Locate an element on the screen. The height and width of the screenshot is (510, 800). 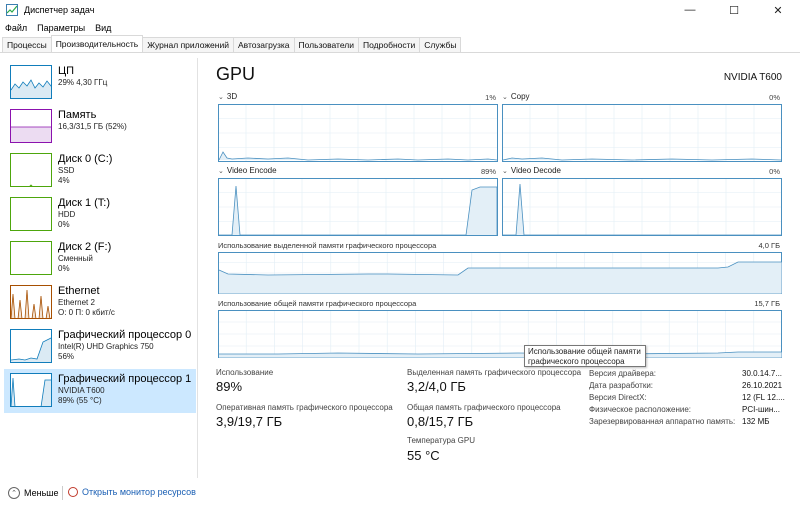
footer-divider is located at coordinates (62, 493).